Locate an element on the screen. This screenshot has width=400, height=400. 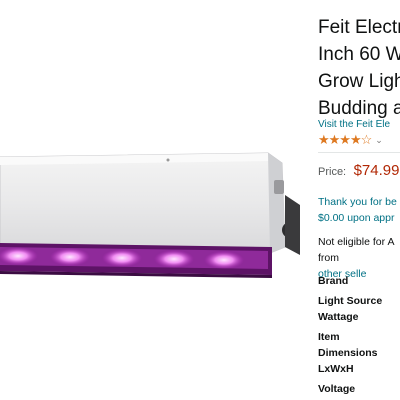
price-row: Price: $74.99 is located at coordinates (358, 171).